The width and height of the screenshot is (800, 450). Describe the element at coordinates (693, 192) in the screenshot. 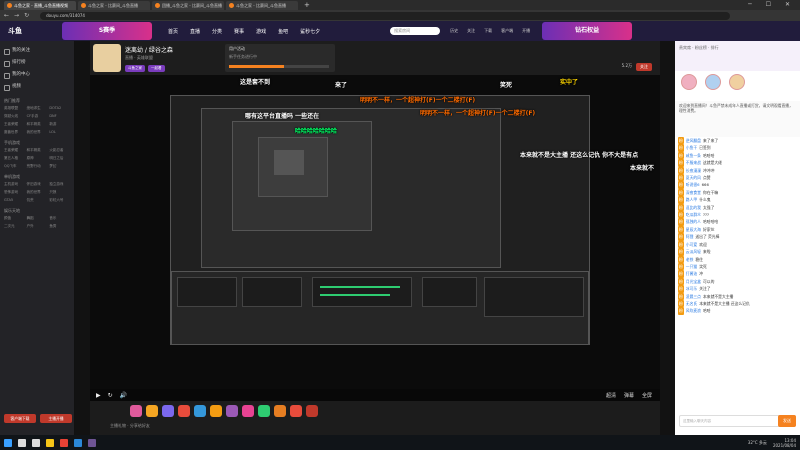

I see `chat-nickname: 深夜食堂` at that location.